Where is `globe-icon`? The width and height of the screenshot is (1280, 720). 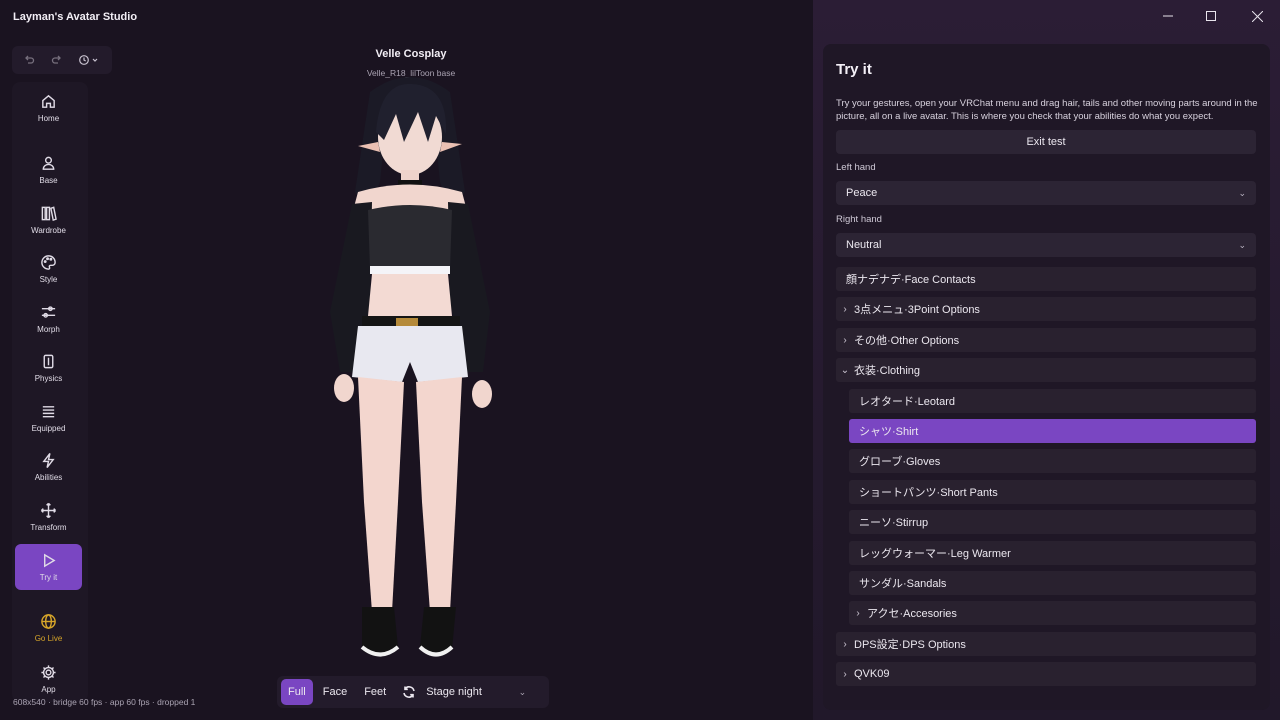
globe-icon is located at coordinates (48, 621).